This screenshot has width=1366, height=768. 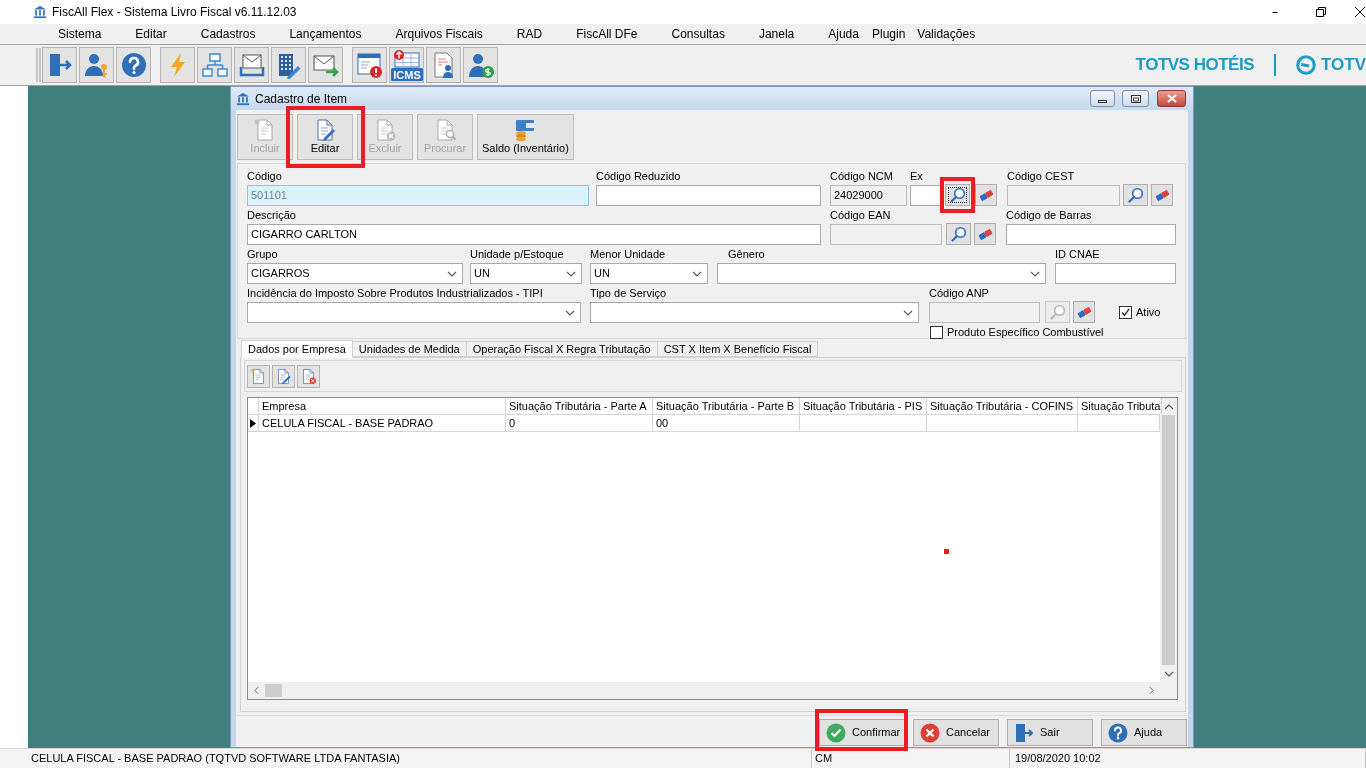 What do you see at coordinates (325, 34) in the screenshot?
I see `menu-item: Lançamentos` at bounding box center [325, 34].